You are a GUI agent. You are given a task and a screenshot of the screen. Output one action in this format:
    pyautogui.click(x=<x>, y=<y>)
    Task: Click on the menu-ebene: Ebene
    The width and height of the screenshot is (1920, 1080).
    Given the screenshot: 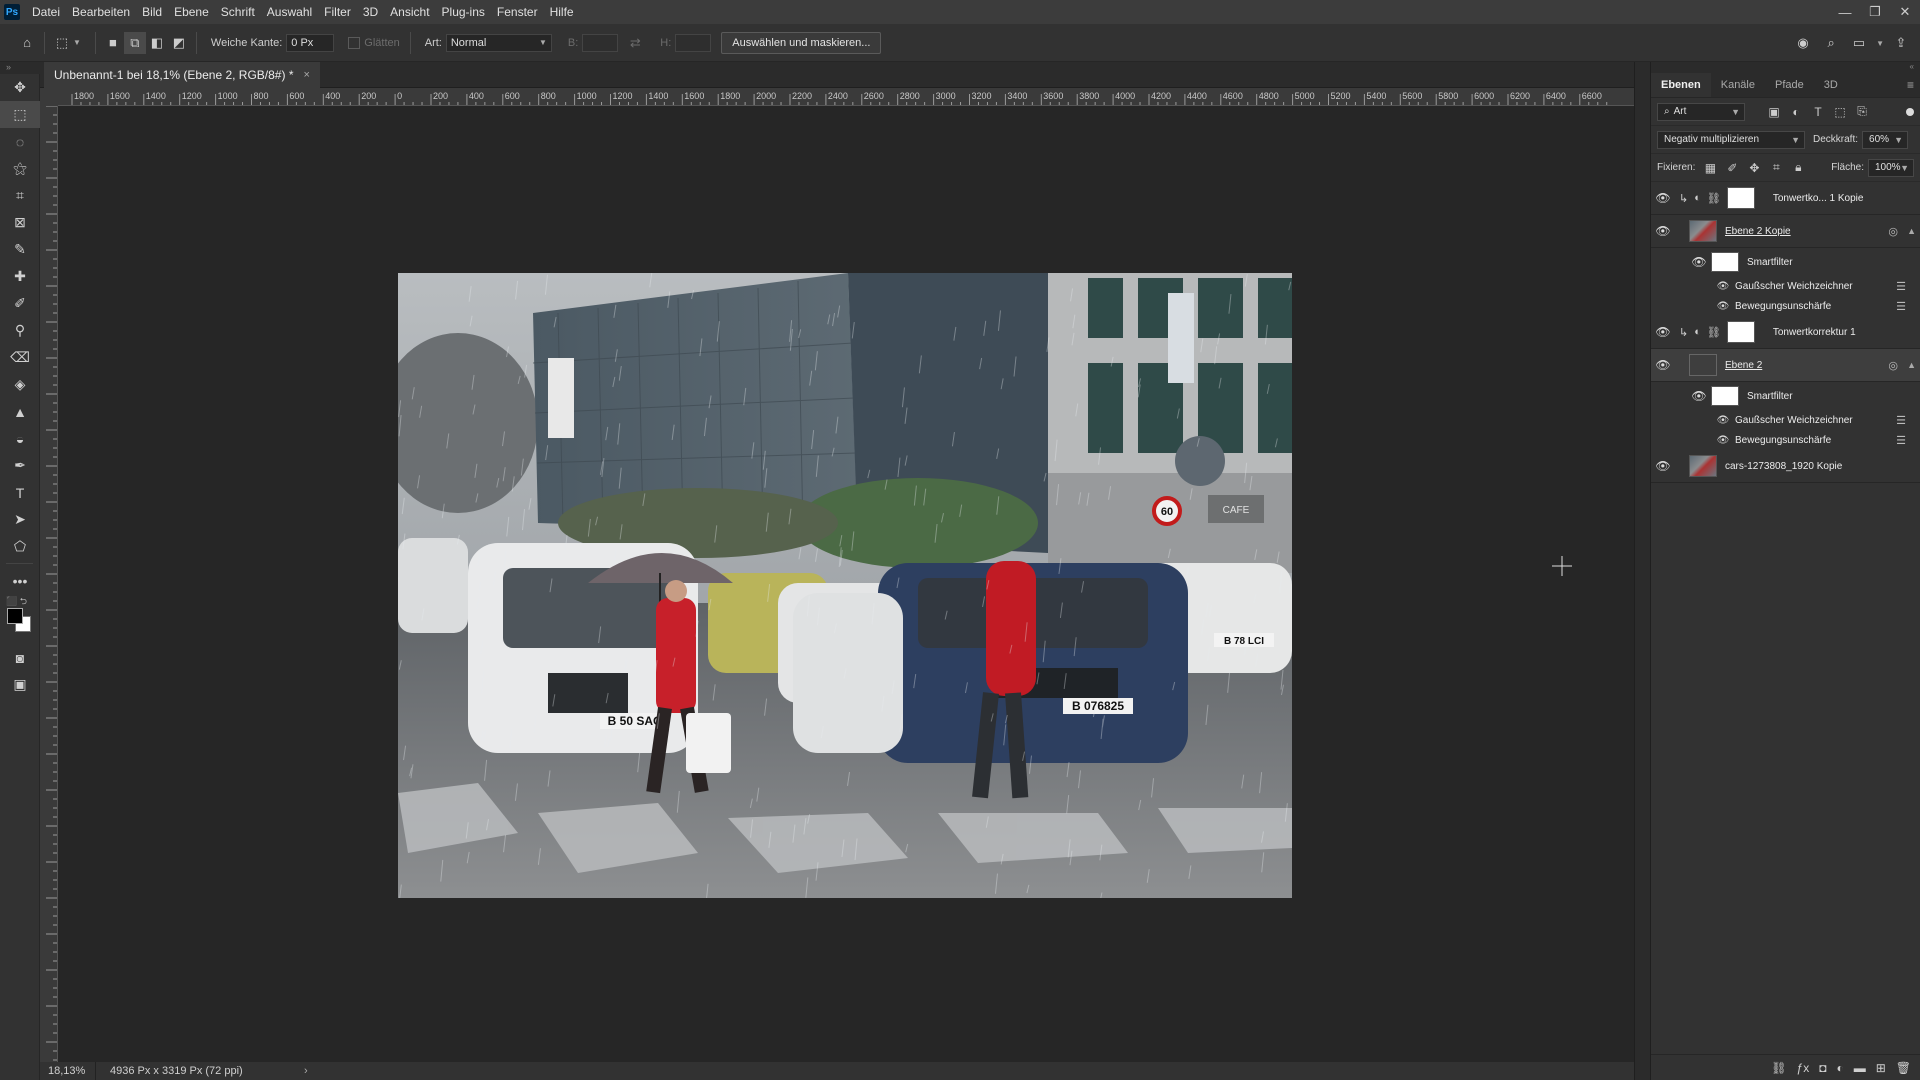 What is the action you would take?
    pyautogui.click(x=191, y=12)
    